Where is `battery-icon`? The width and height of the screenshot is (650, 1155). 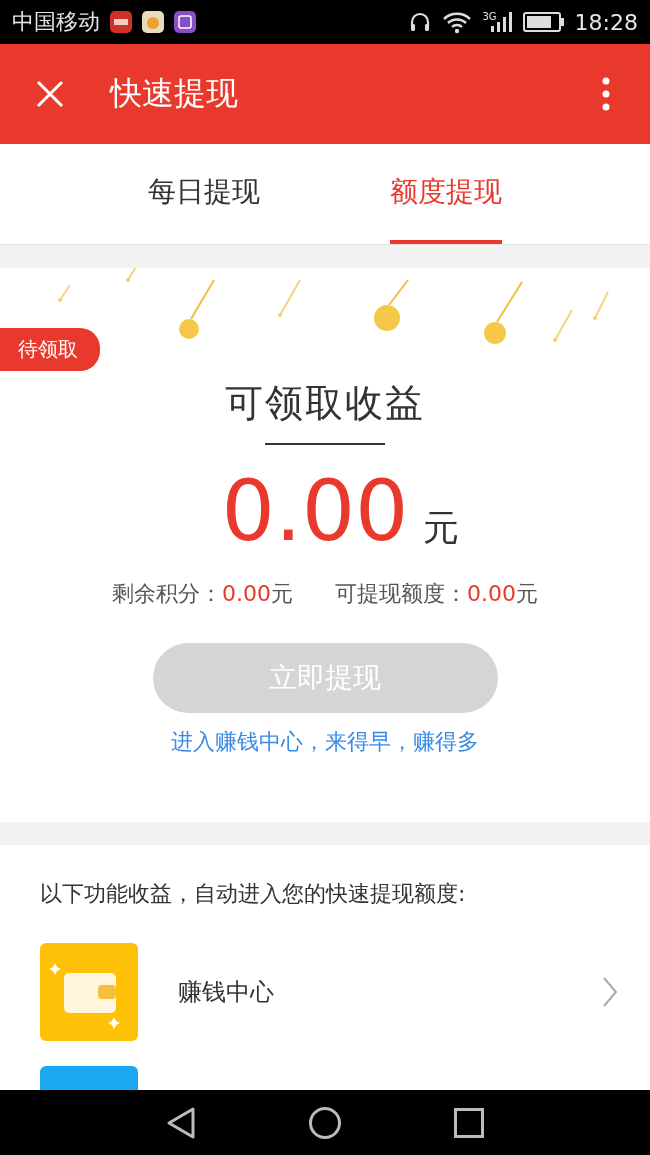 battery-icon is located at coordinates (543, 22).